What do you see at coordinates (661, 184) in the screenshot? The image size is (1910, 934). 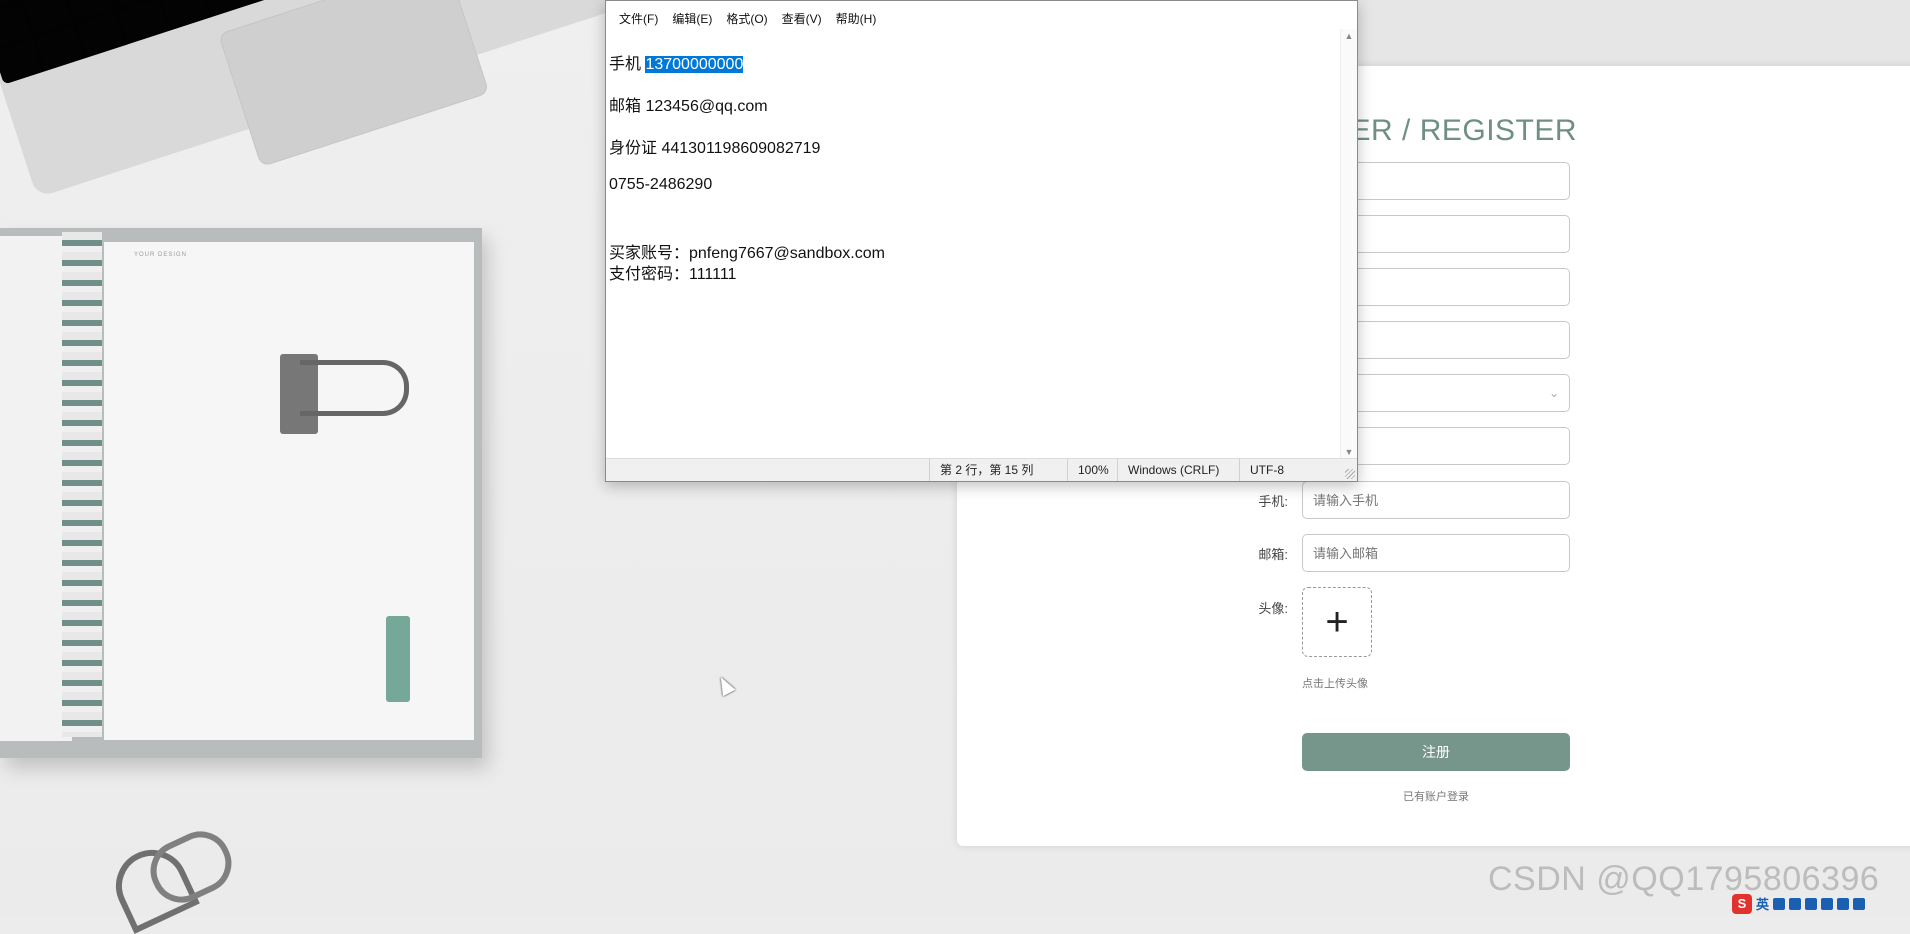 I see `text-line-tel: 0755-2486290` at bounding box center [661, 184].